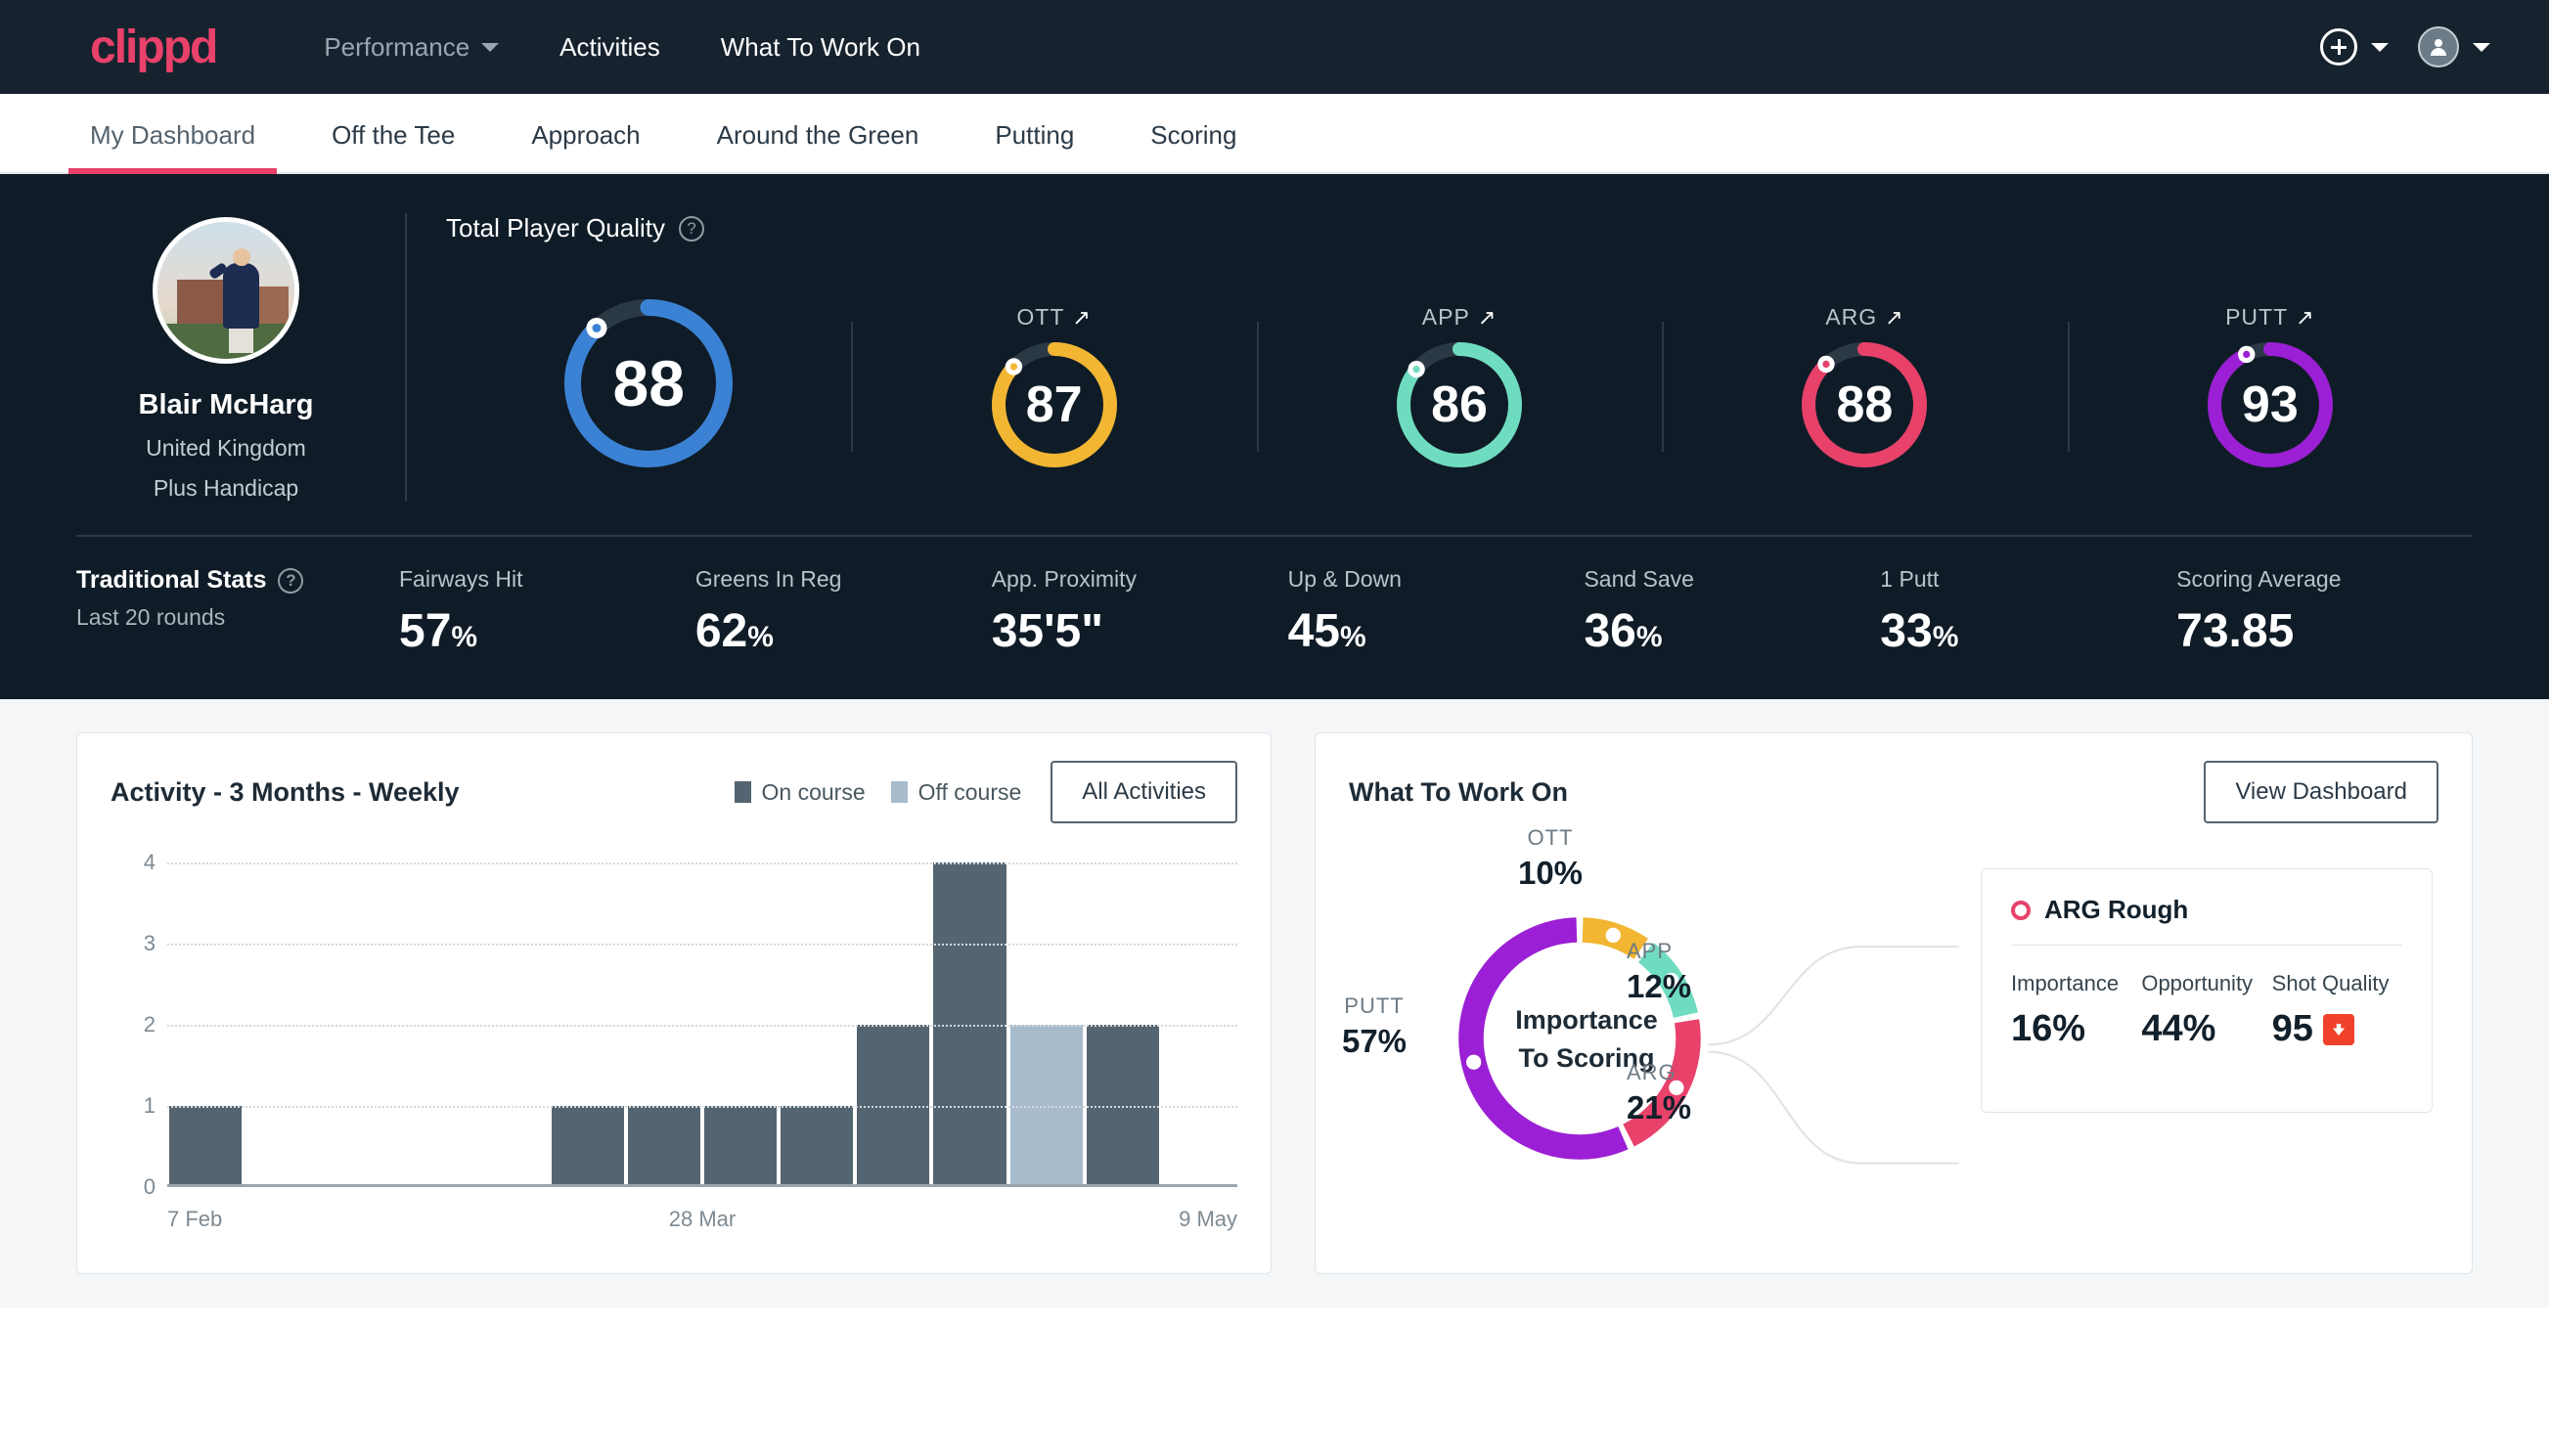 The image size is (2549, 1456). I want to click on down-arrow-icon, so click(2338, 1029).